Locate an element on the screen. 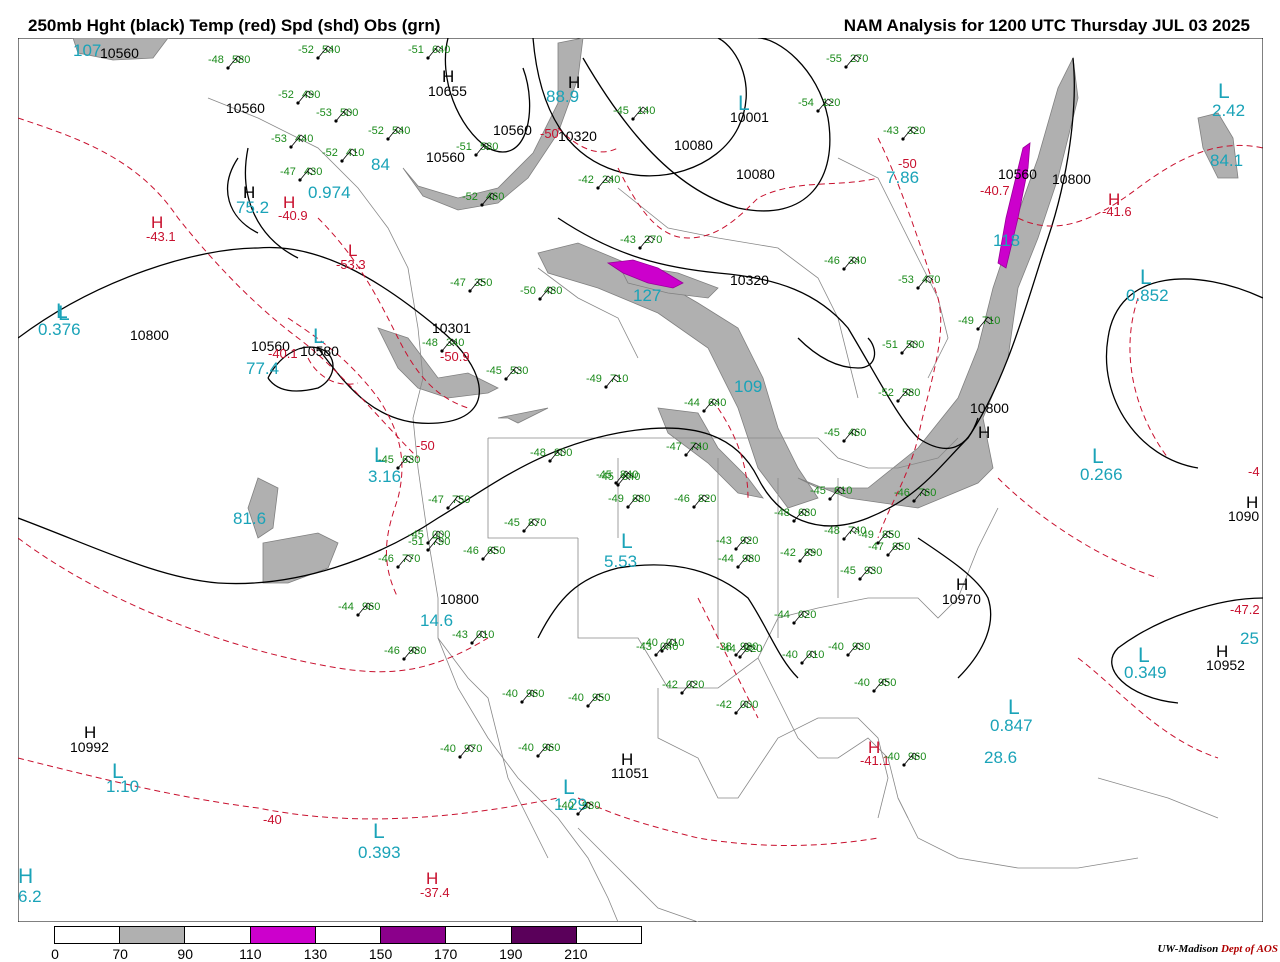 The height and width of the screenshot is (962, 1280). speed-label: 81.6 is located at coordinates (249, 518).